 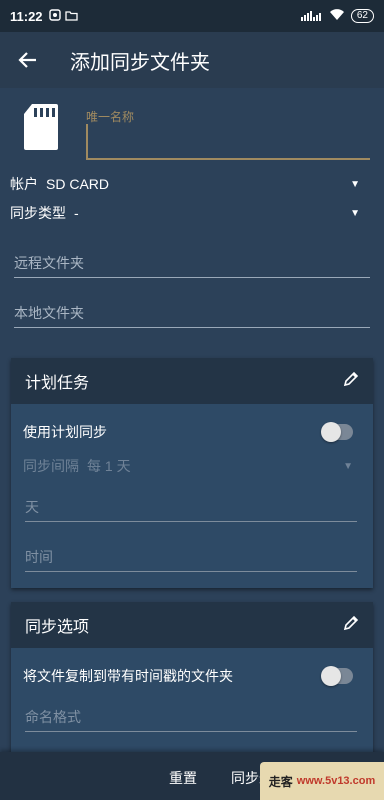 I want to click on timestamp-folder-toggle, so click(x=337, y=676).